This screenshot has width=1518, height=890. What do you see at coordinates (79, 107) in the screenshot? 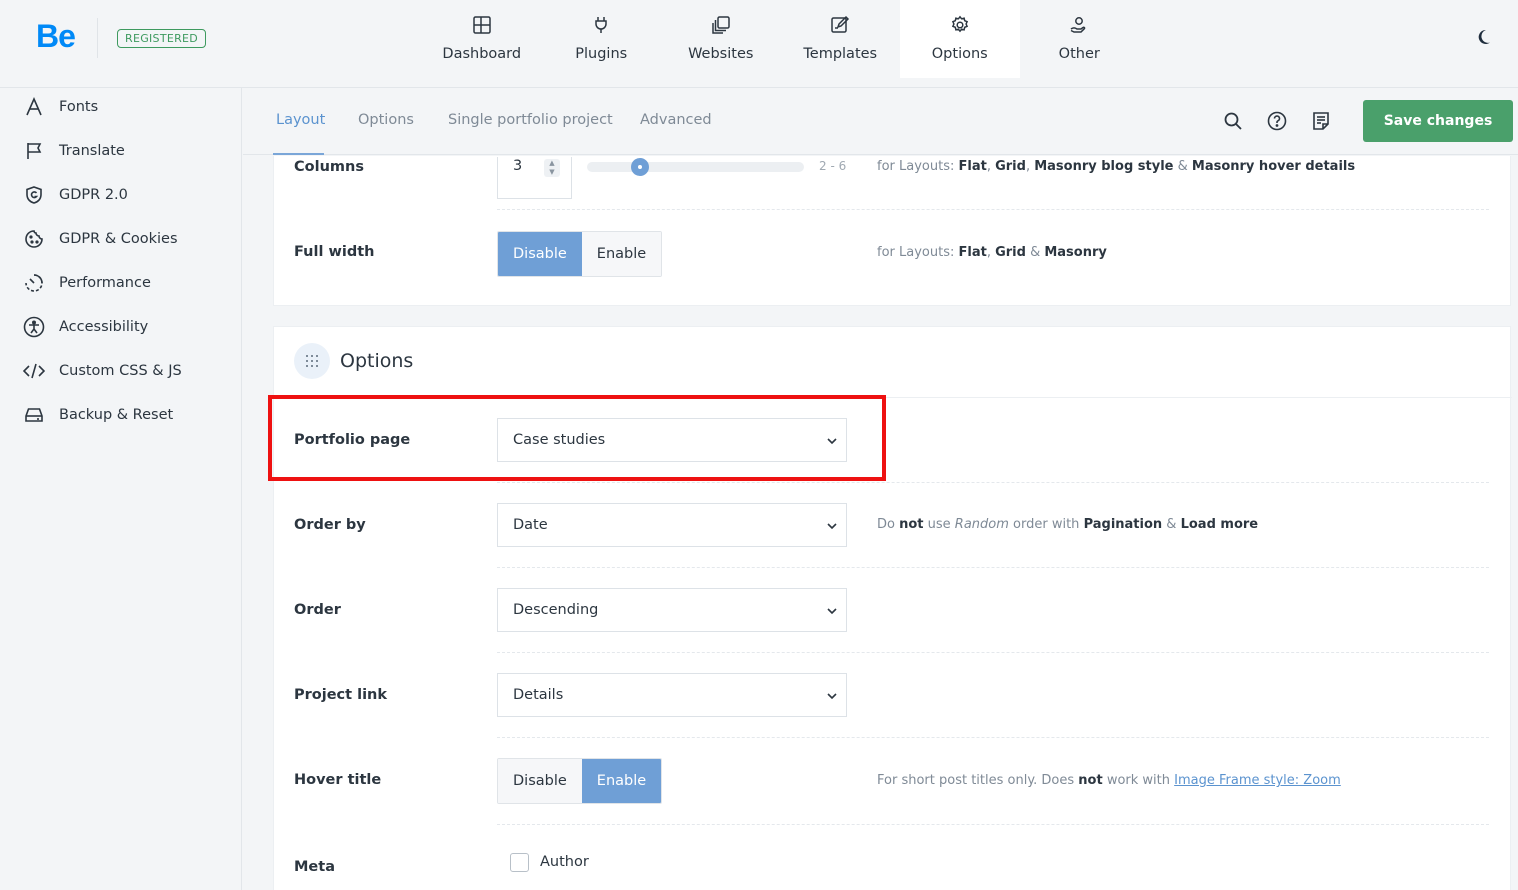
I see `sidebar-item-label: Fonts` at bounding box center [79, 107].